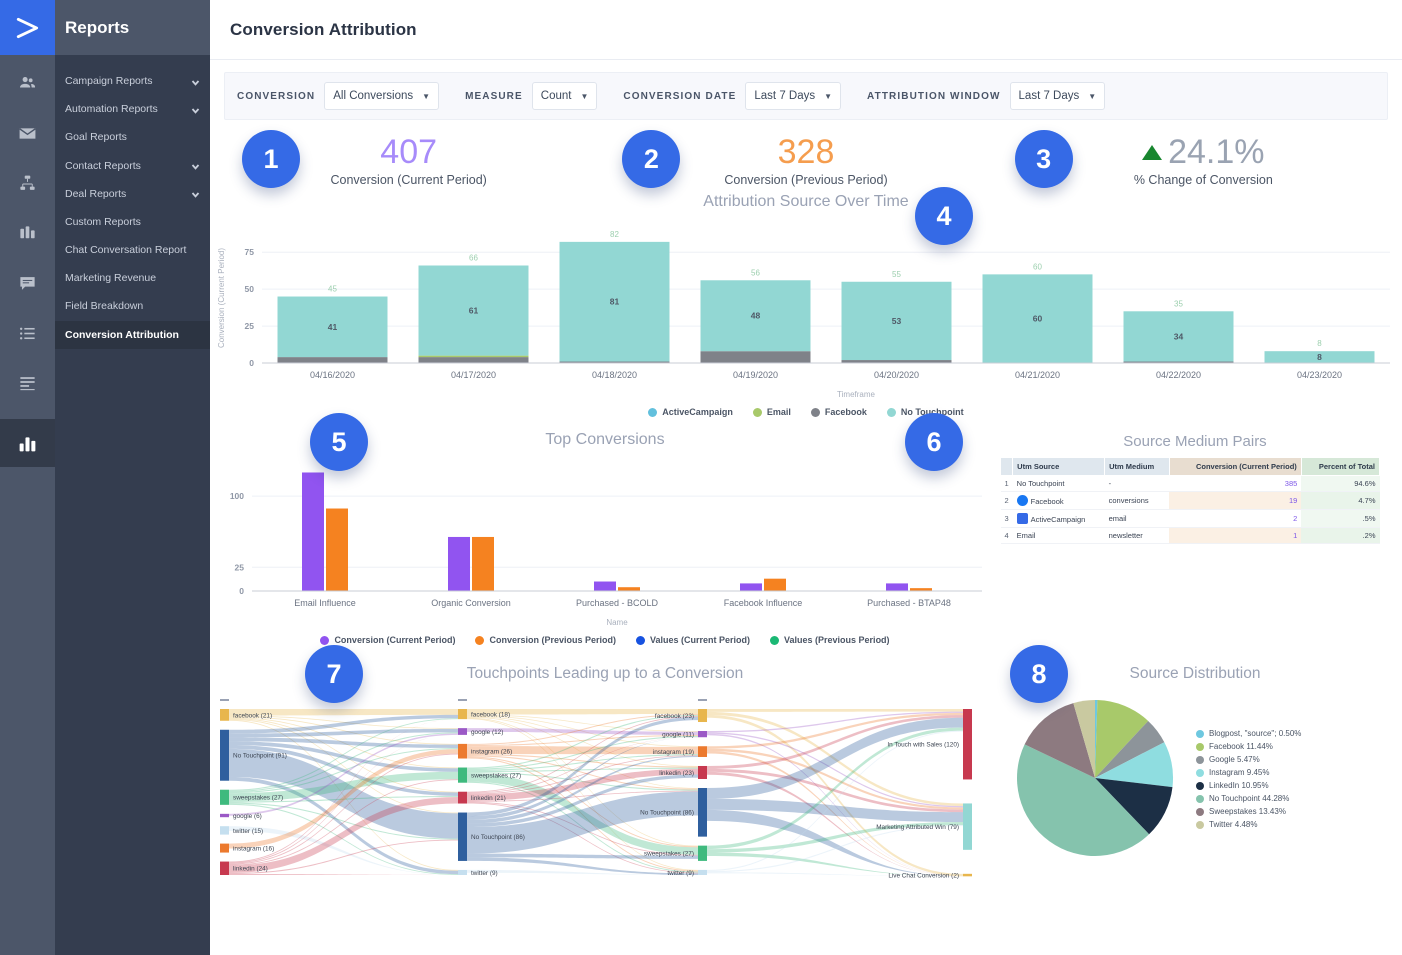  Describe the element at coordinates (1248, 798) in the screenshot. I see `pie-legend-item: No Touchpoint 44.28%` at that location.